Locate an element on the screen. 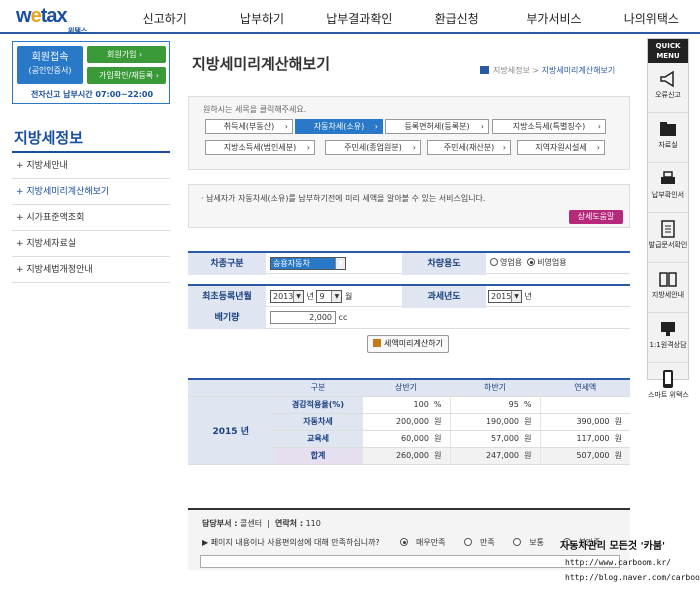 This screenshot has width=700, height=592. wetax-logo: wetax 위택스 is located at coordinates (56, 20).